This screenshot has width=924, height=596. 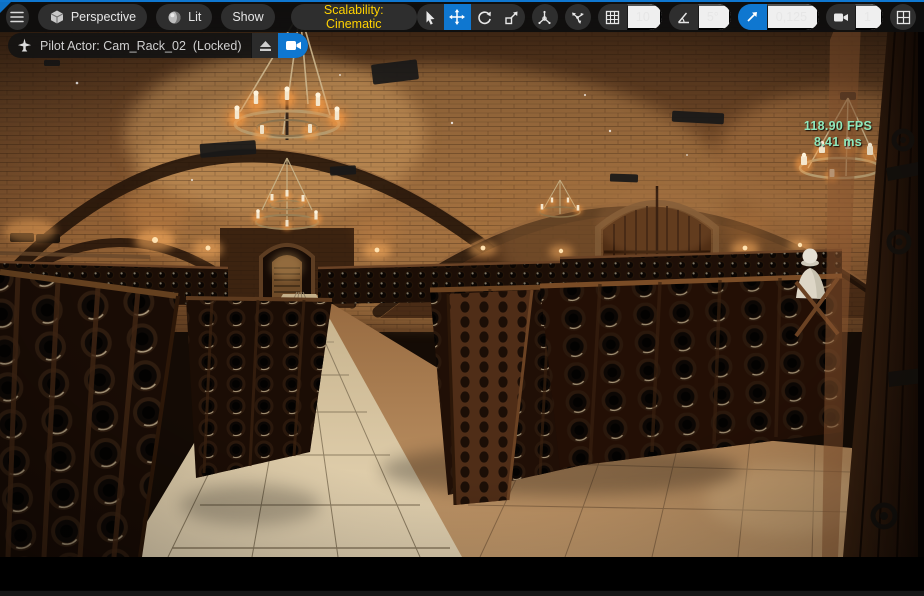 I want to click on scale-tool-button, so click(x=511, y=17).